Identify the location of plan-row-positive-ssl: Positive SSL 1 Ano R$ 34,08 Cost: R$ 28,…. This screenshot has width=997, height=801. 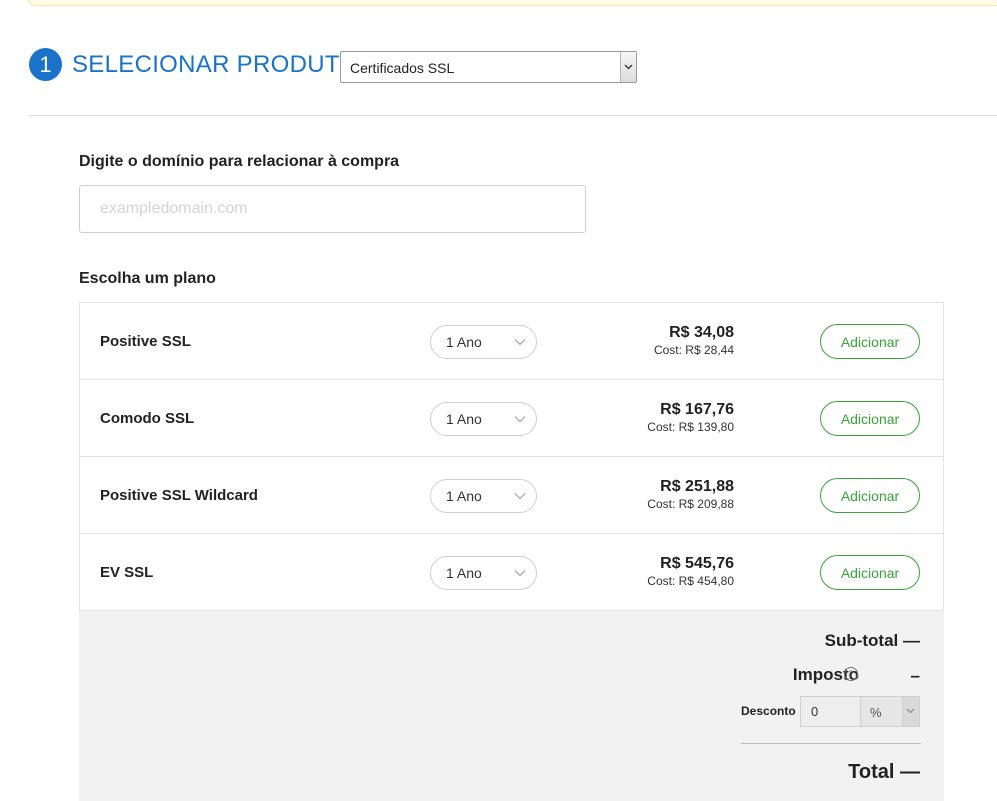
(511, 341).